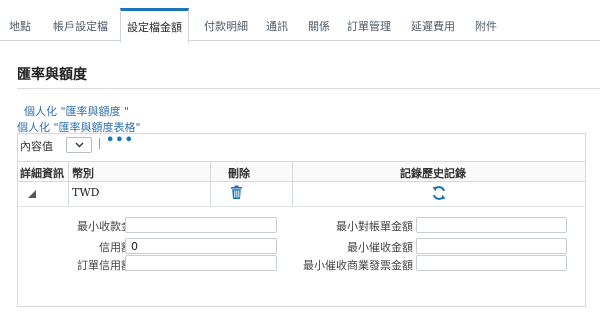 The image size is (600, 316). I want to click on view-dropdown, so click(79, 145).